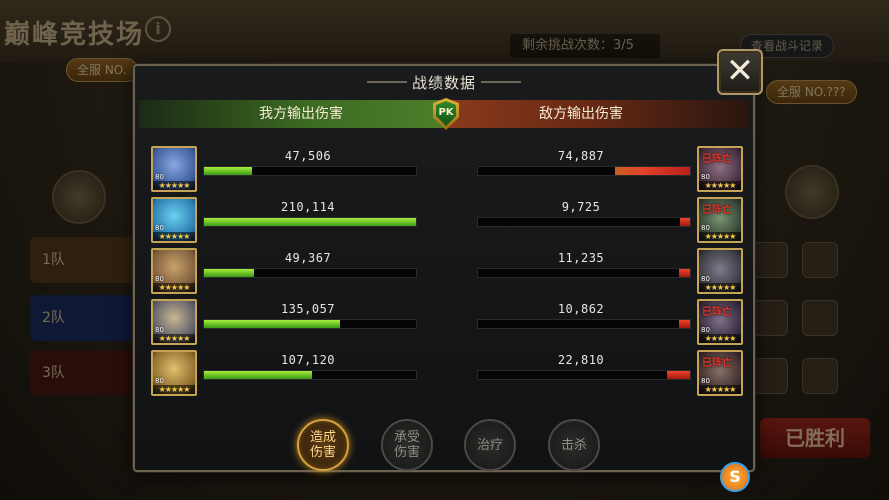 This screenshot has height=500, width=889. I want to click on title-ornament-left, so click(387, 82).